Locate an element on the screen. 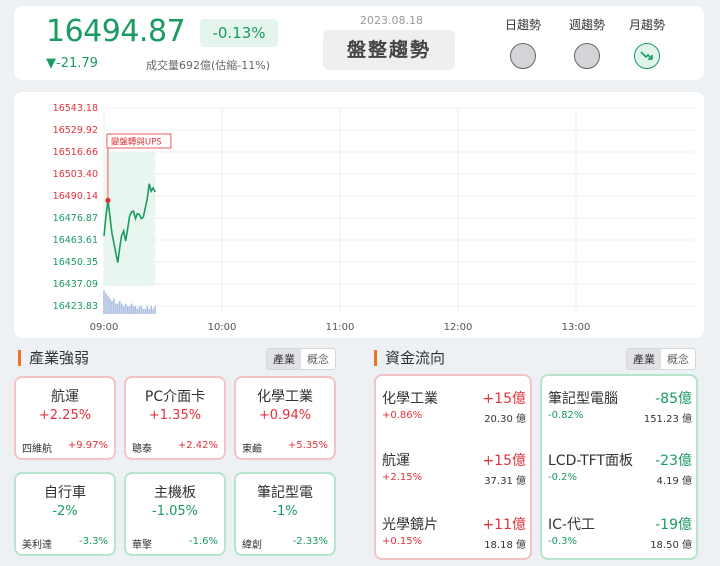  inflow-amount: +11億 is located at coordinates (504, 525).